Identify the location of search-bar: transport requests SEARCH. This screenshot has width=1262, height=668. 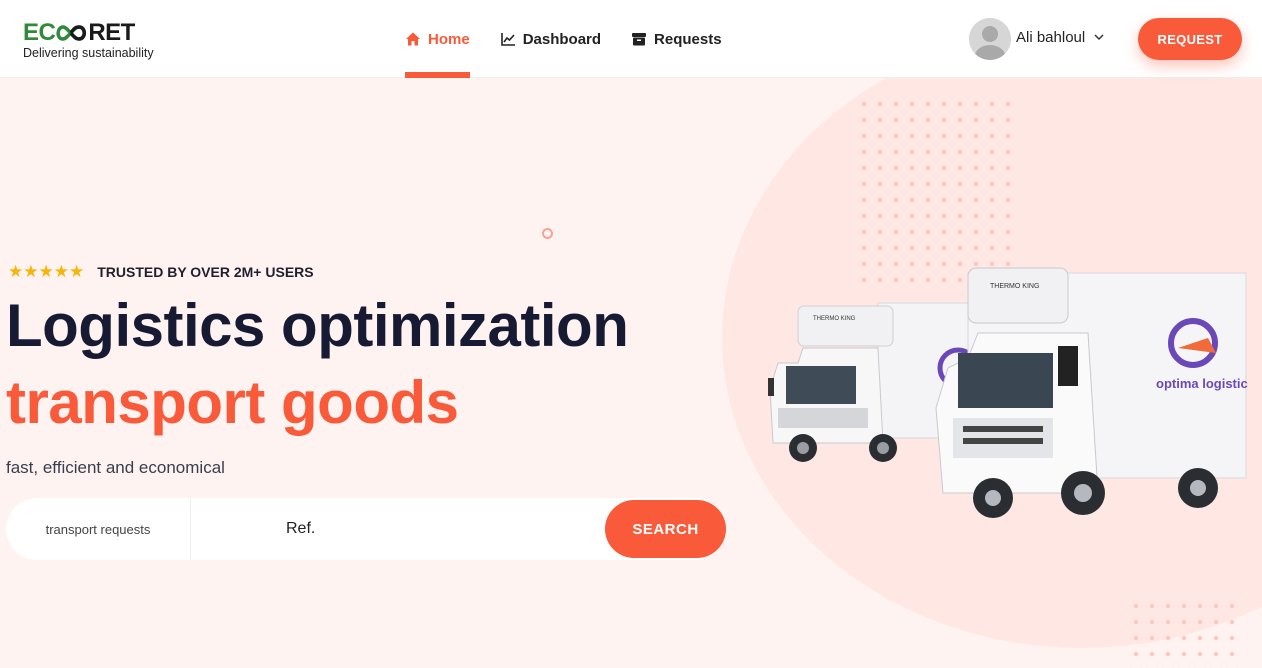
(366, 529).